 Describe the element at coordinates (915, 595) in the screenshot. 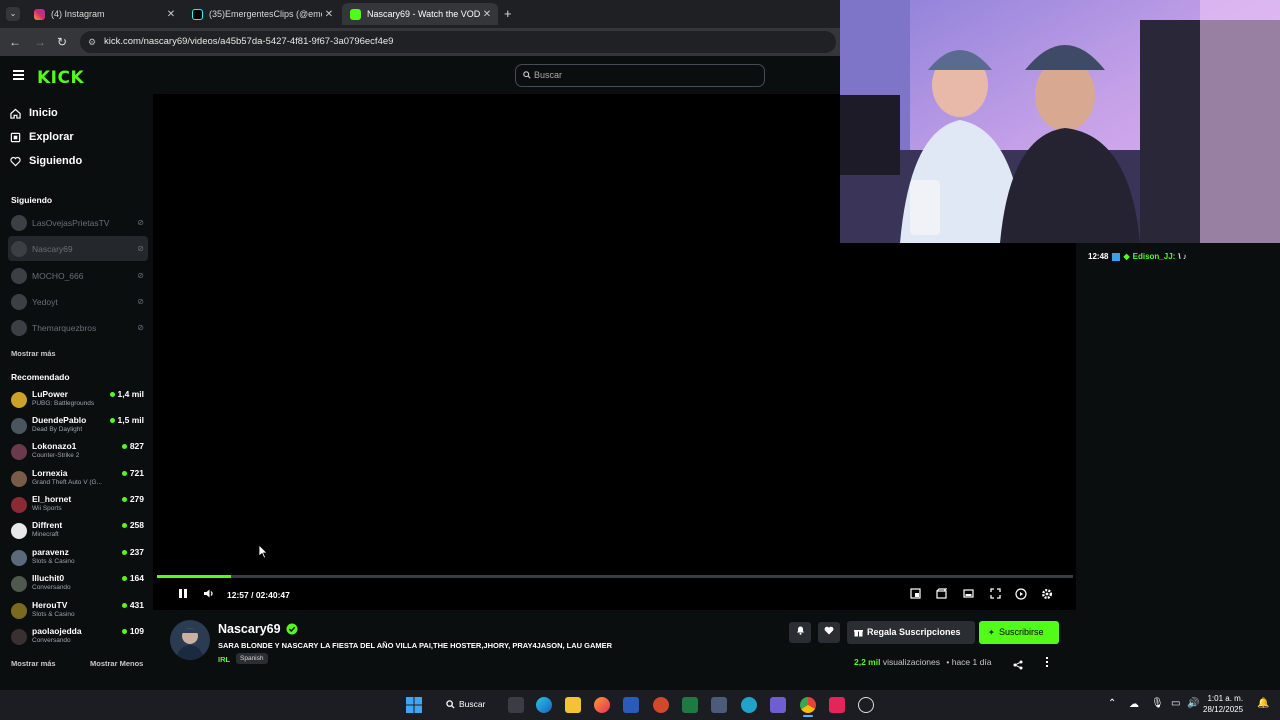

I see `mini-player-icon` at that location.